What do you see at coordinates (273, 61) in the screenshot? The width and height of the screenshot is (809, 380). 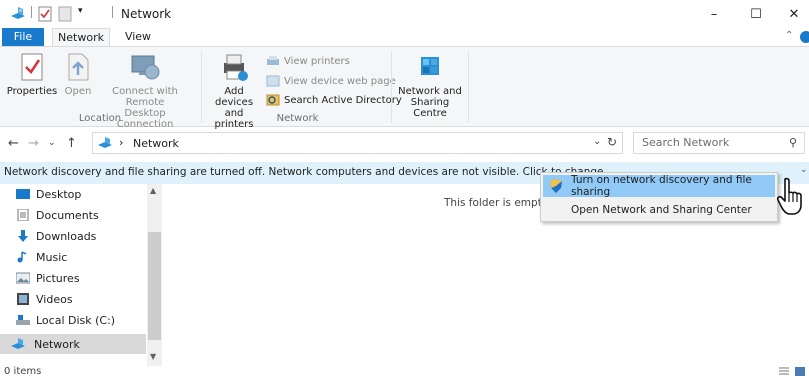 I see `view-printers-icon` at bounding box center [273, 61].